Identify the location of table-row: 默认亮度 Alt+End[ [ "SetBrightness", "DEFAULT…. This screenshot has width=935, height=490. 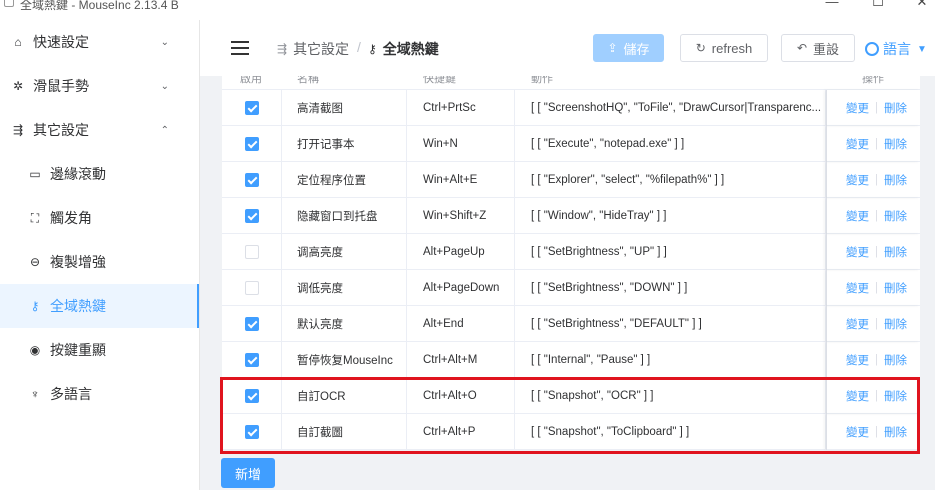
(571, 324).